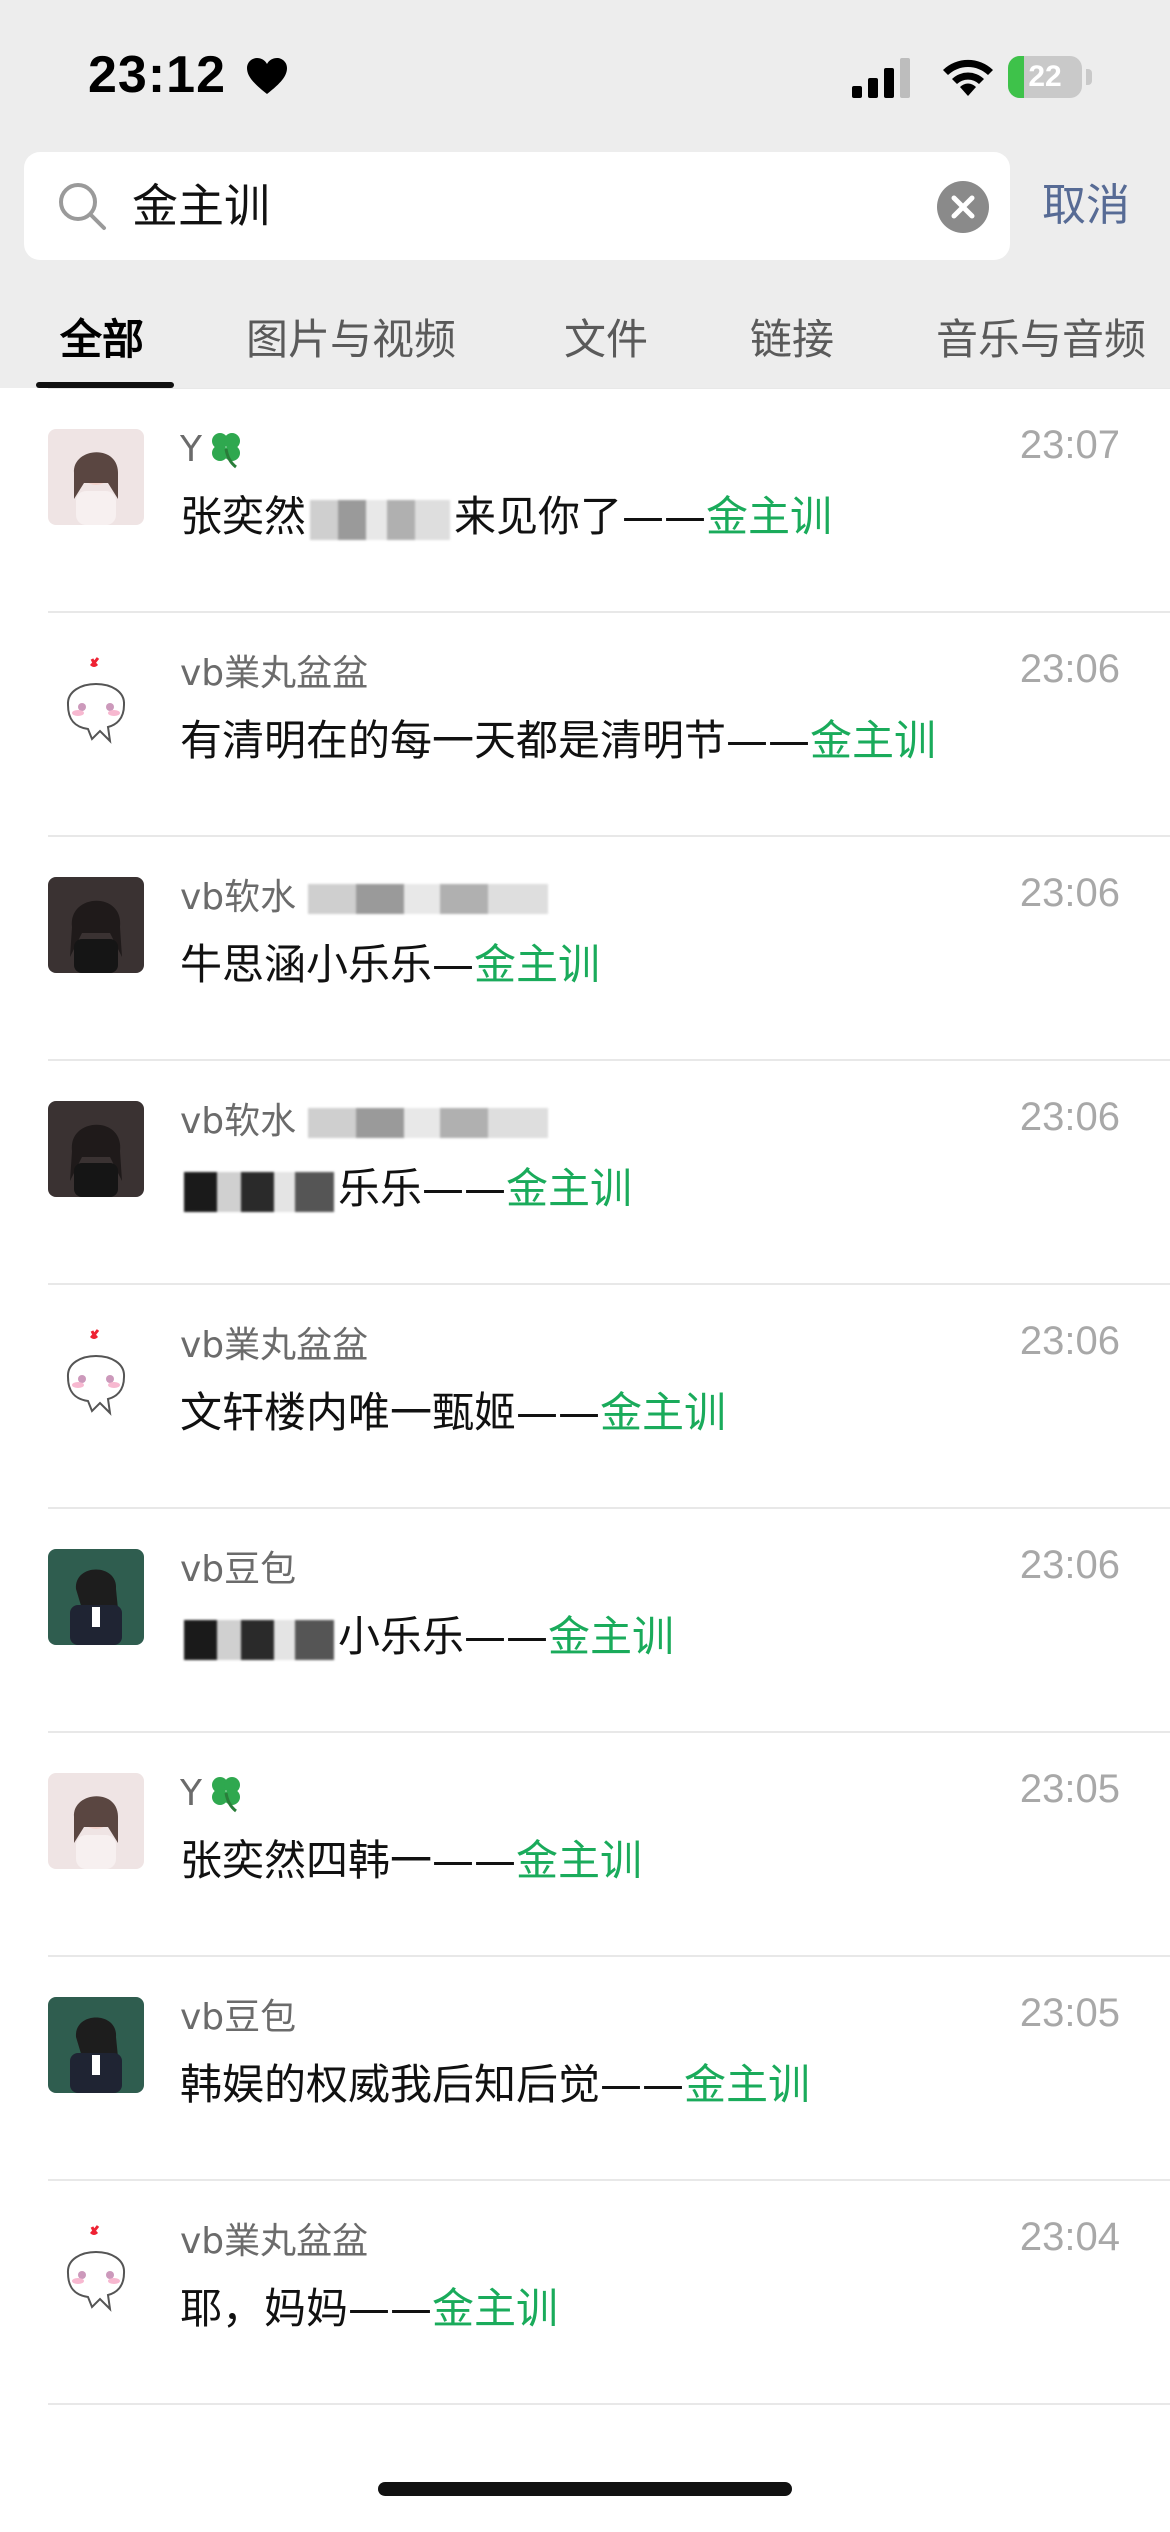 This screenshot has height=2532, width=1170. Describe the element at coordinates (105, 385) in the screenshot. I see `active-tab-indicator` at that location.